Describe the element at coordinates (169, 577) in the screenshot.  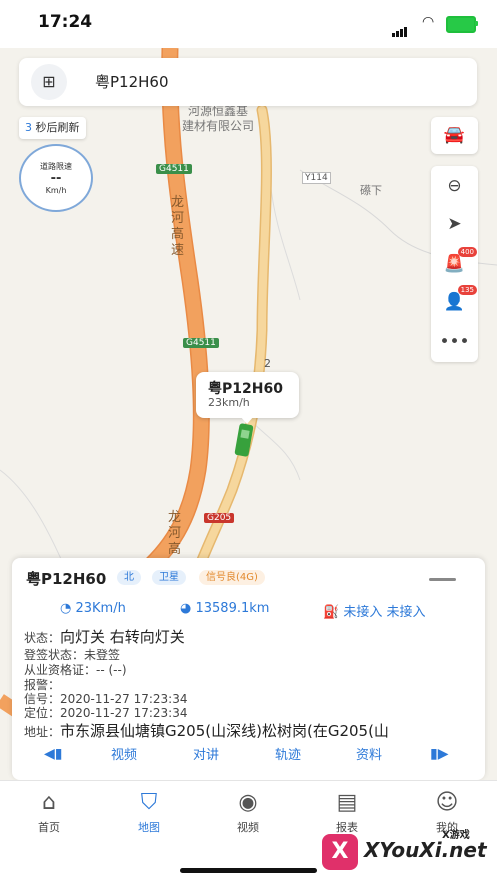
I see `tag-position: 卫星` at that location.